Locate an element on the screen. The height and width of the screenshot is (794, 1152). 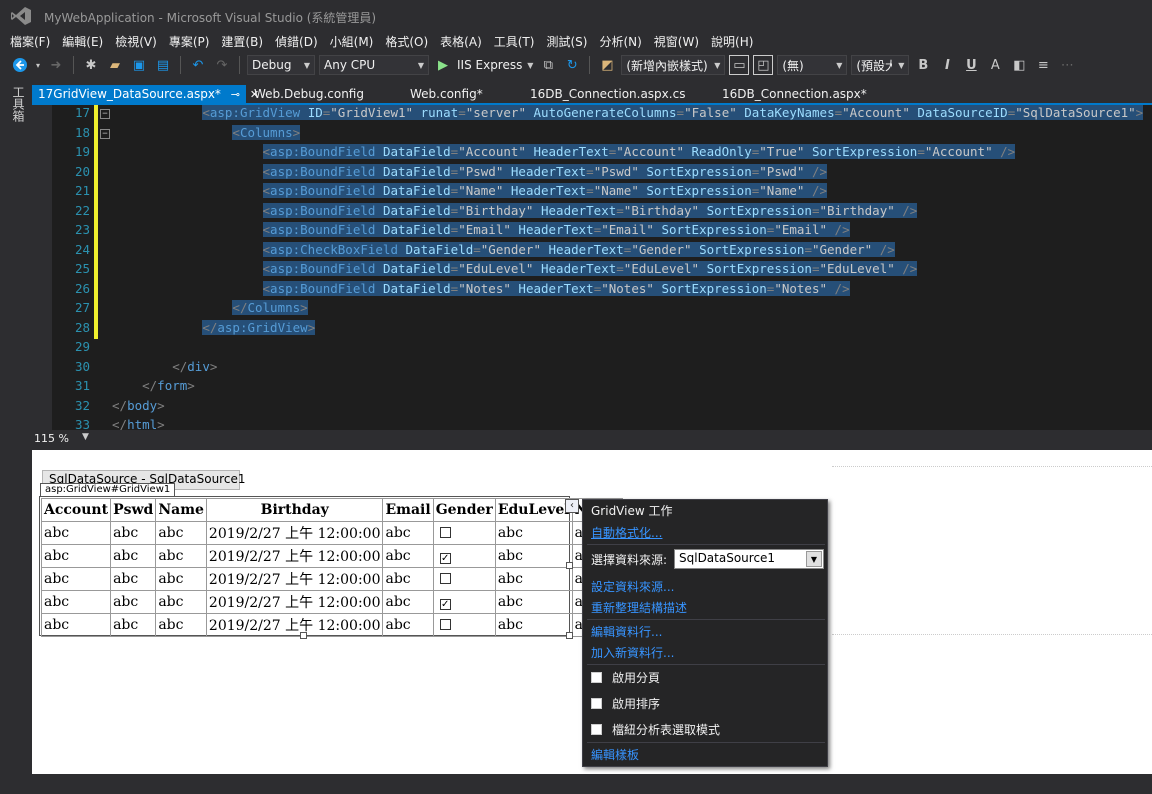
code-line: 27 </Columns> is located at coordinates (592, 310).